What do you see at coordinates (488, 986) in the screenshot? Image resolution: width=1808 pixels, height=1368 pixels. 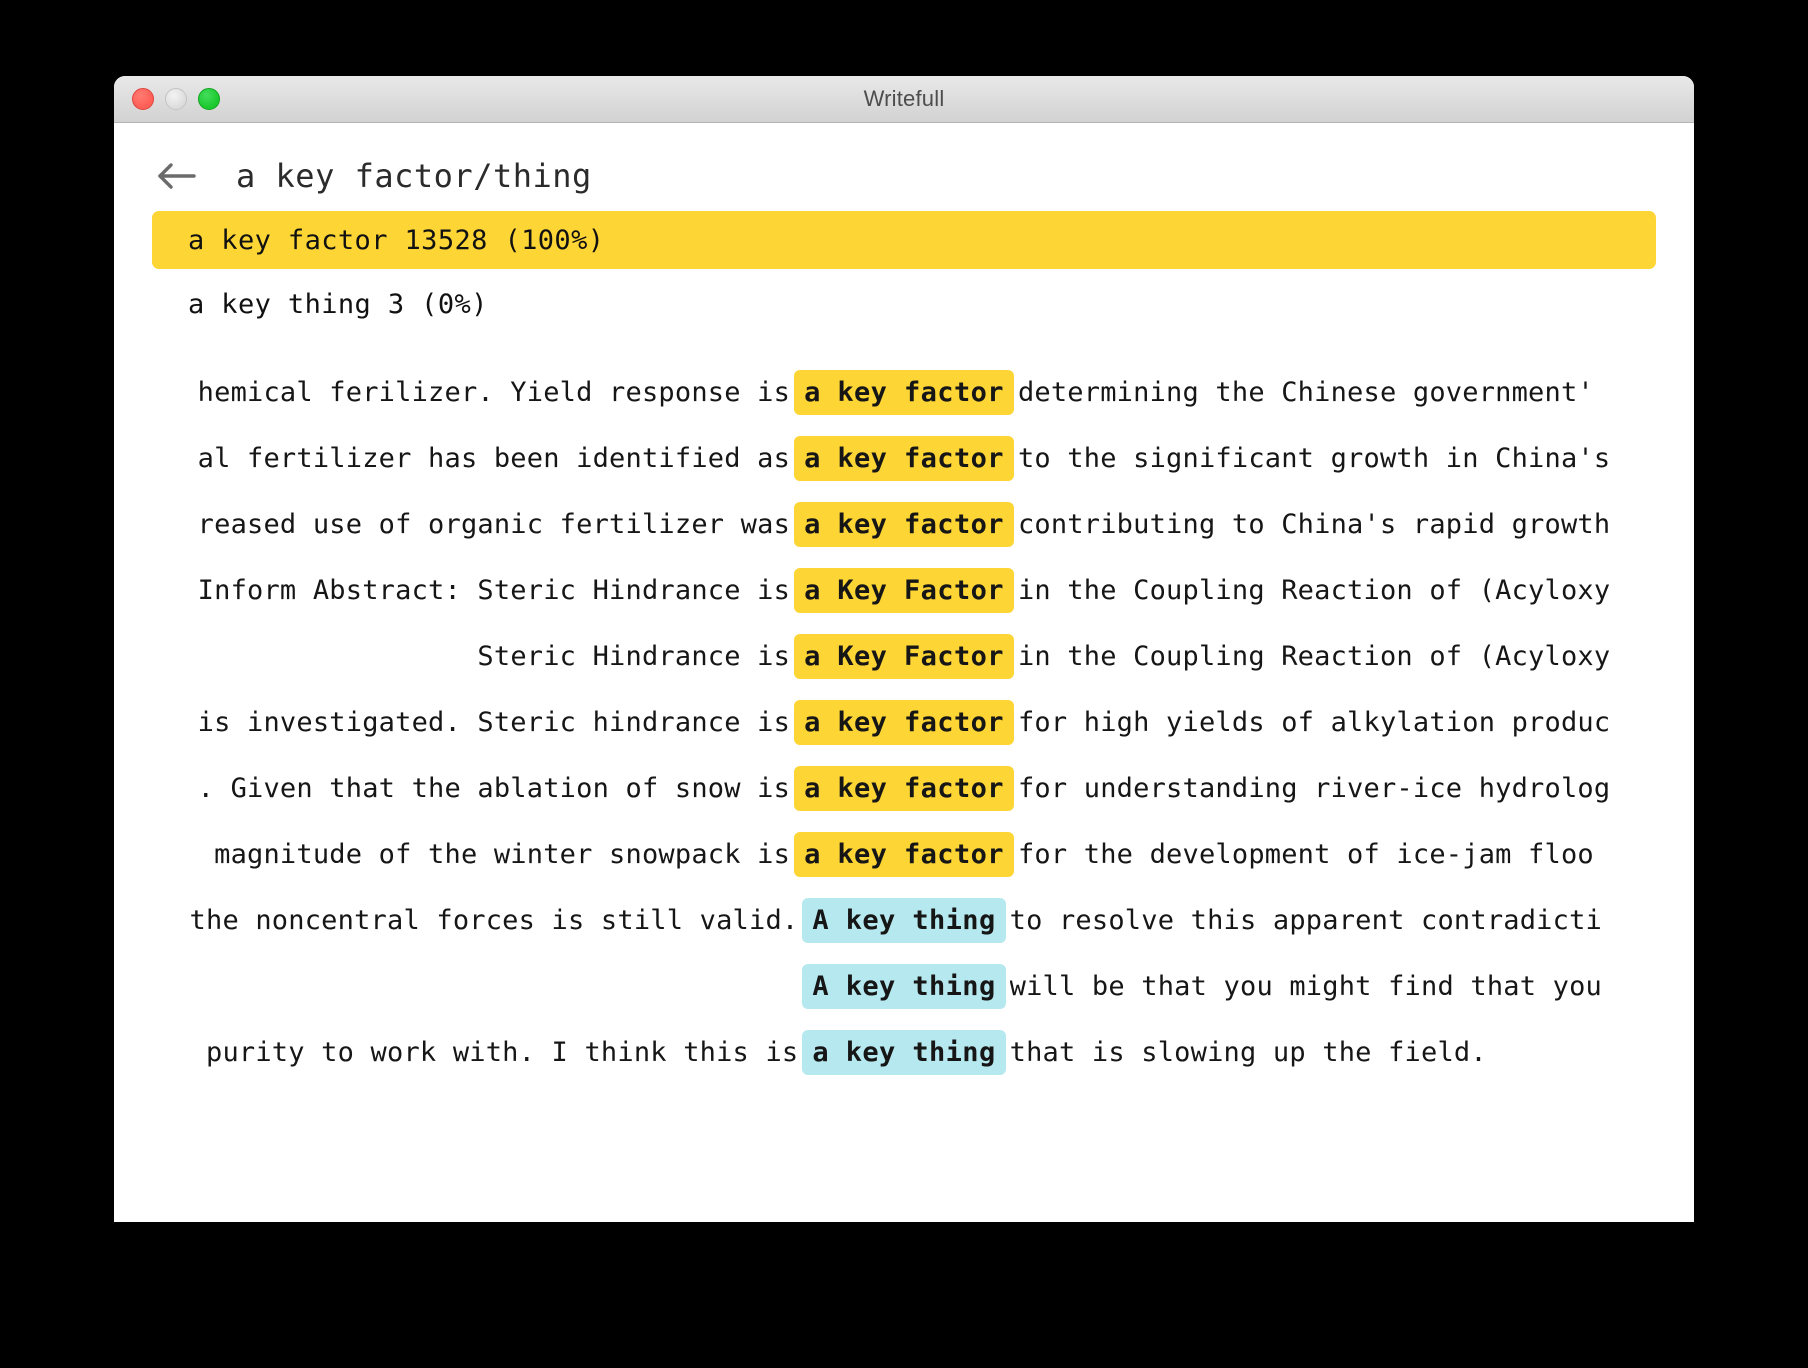 I see `line-left-context` at bounding box center [488, 986].